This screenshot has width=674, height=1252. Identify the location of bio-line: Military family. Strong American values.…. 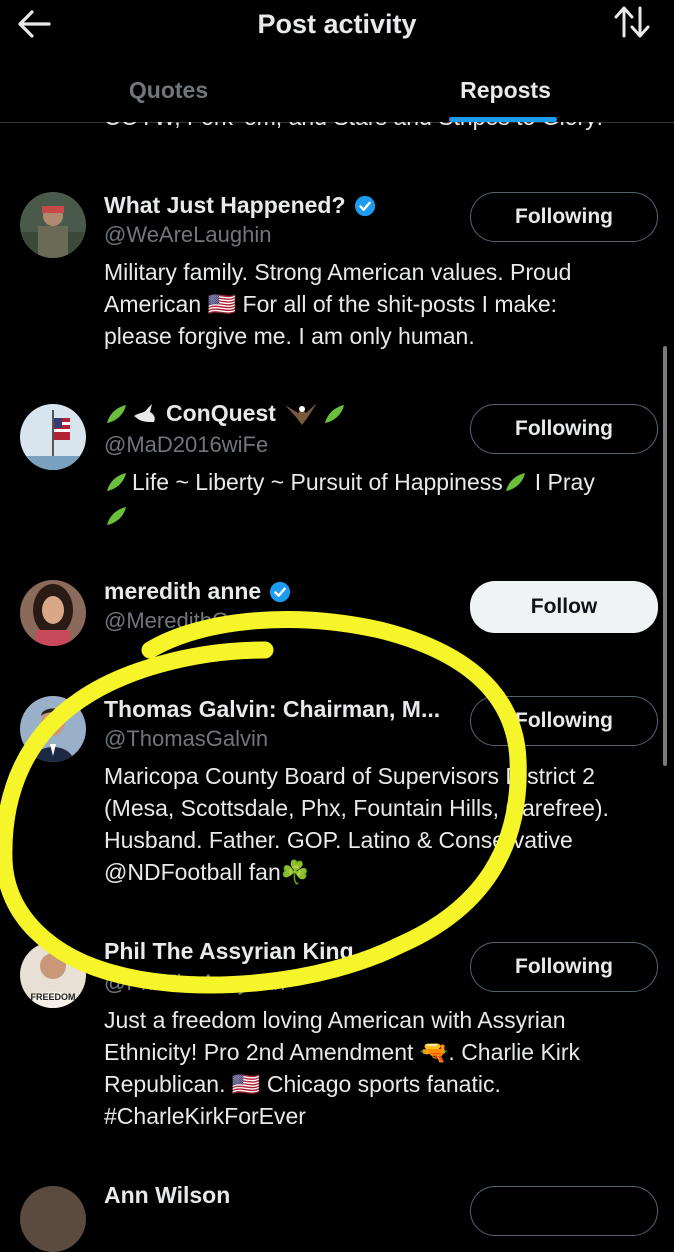
(338, 272).